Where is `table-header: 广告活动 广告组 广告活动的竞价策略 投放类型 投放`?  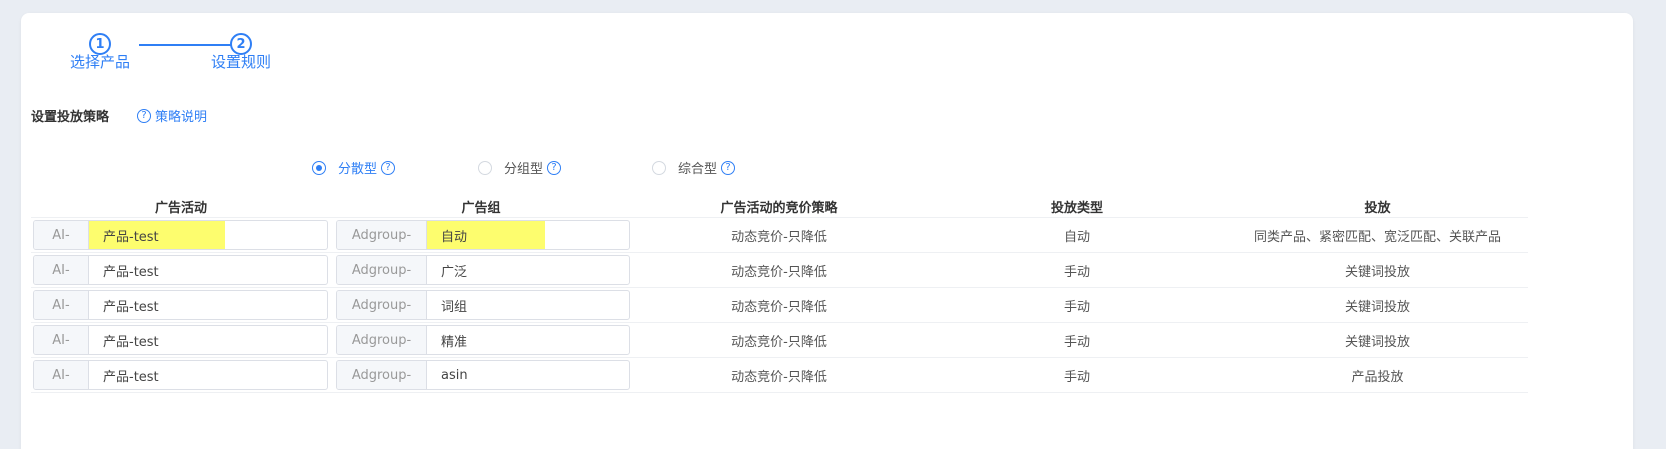
table-header: 广告活动 广告组 广告活动的竞价策略 投放类型 投放 is located at coordinates (779, 207).